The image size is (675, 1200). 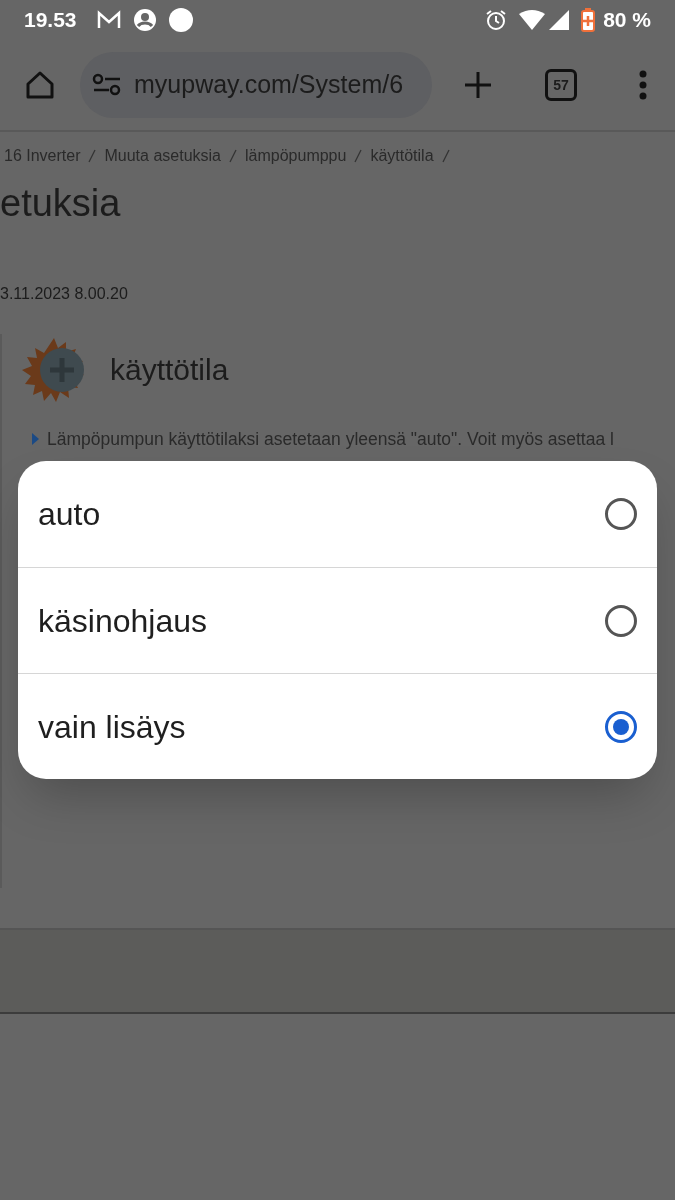 What do you see at coordinates (627, 20) in the screenshot?
I see `battery-percent: 80 %` at bounding box center [627, 20].